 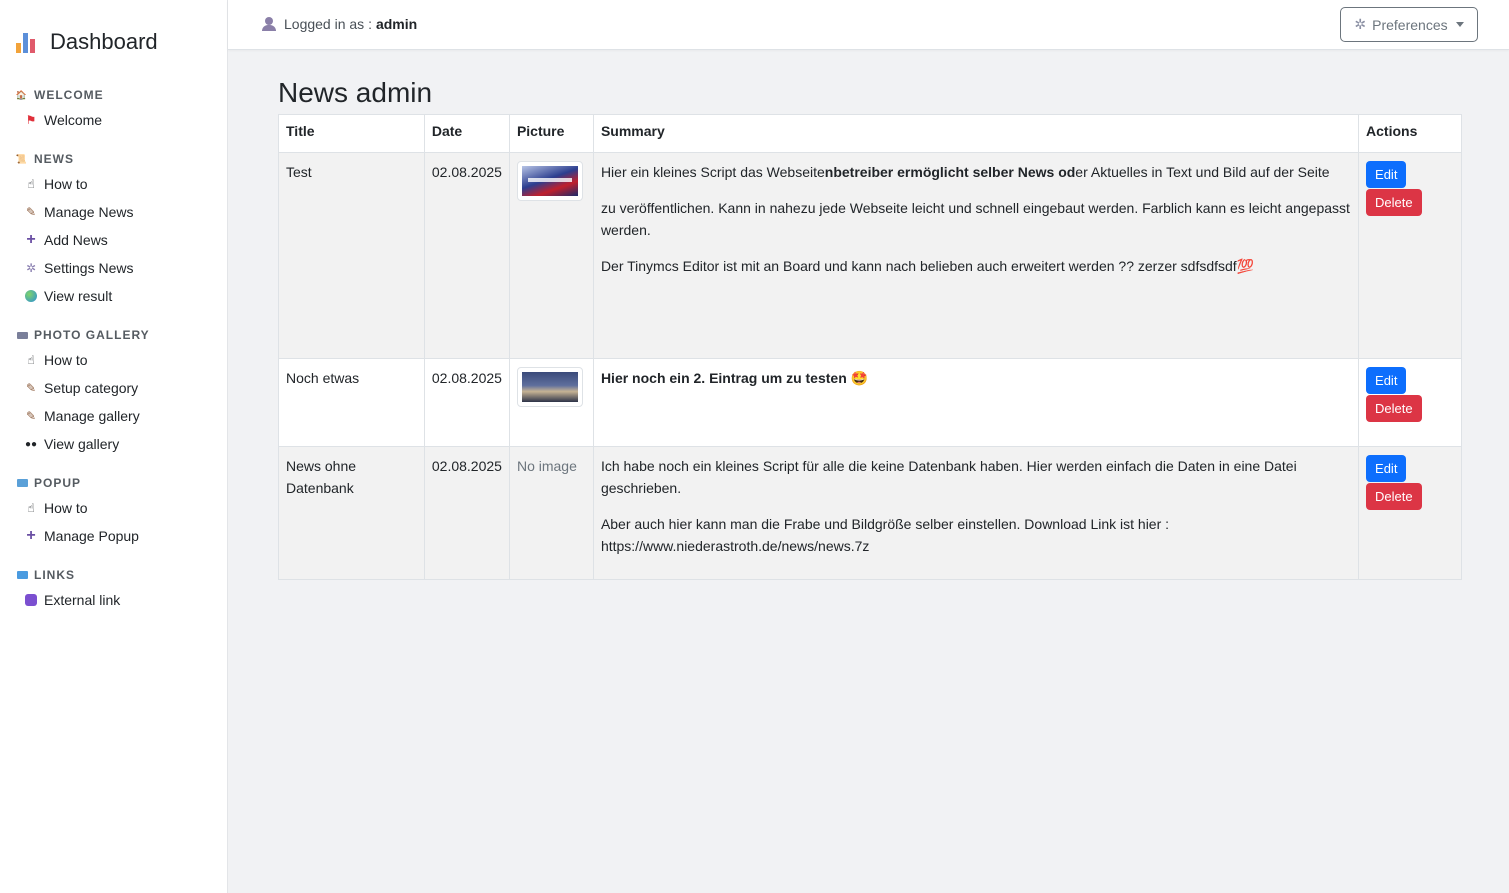 I want to click on section-label: PHOTO GALLERY, so click(x=92, y=335).